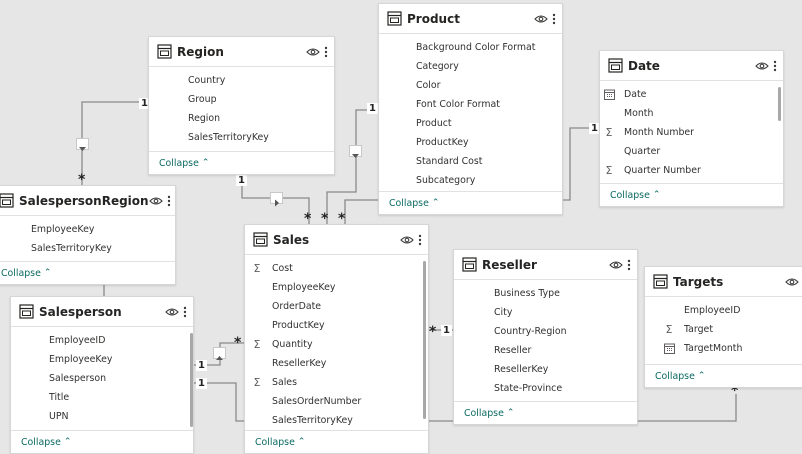 The width and height of the screenshot is (802, 454). What do you see at coordinates (241, 118) in the screenshot?
I see `field-row: Region` at bounding box center [241, 118].